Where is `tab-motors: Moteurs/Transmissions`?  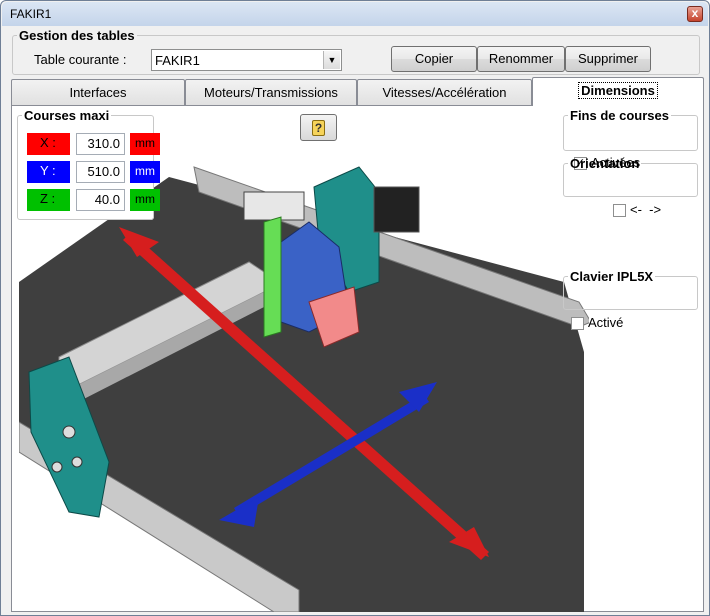
tab-motors: Moteurs/Transmissions is located at coordinates (271, 92).